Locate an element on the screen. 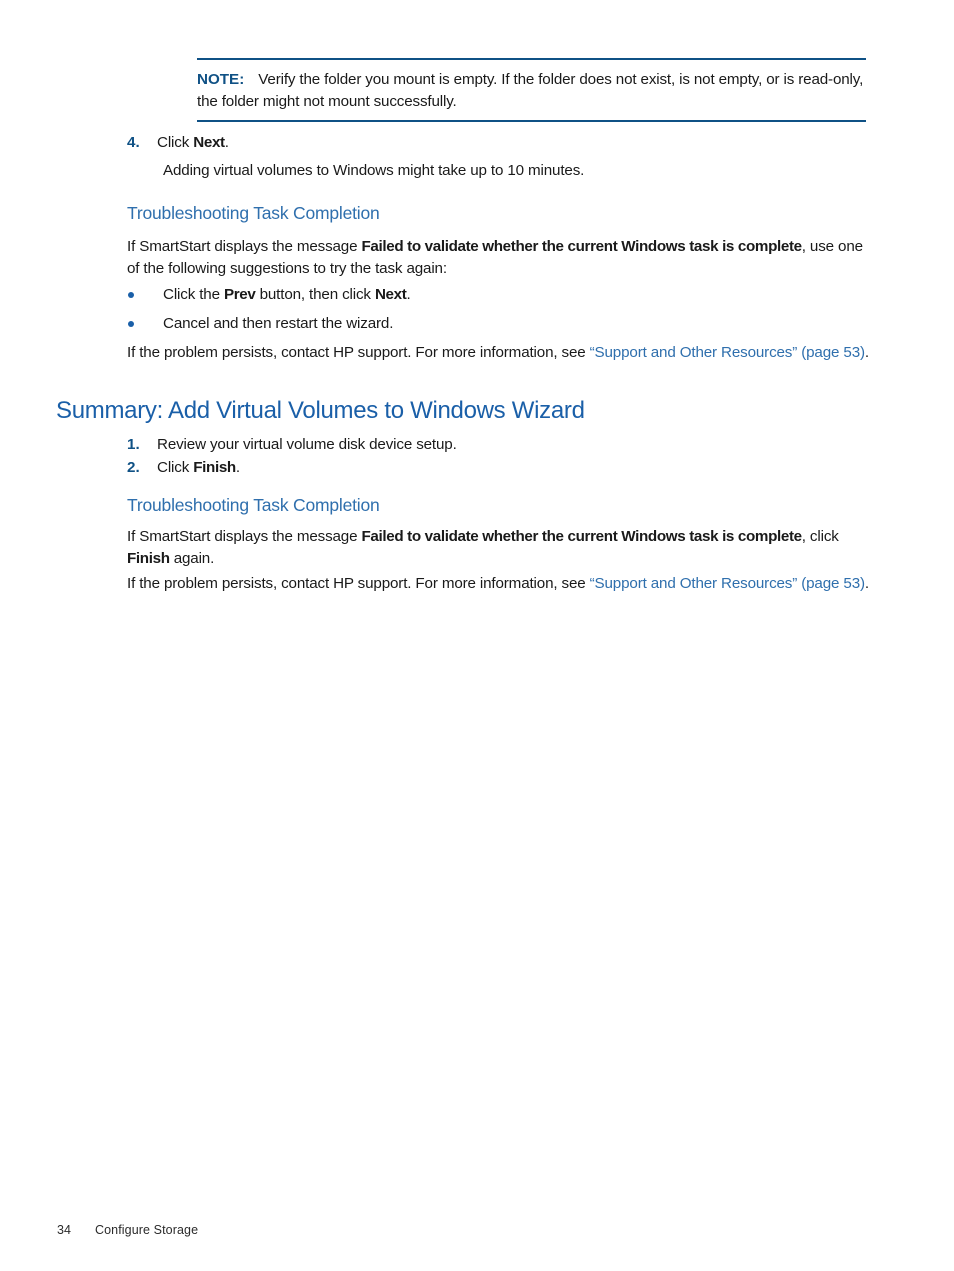  note-label: NOTE: is located at coordinates (221, 79).